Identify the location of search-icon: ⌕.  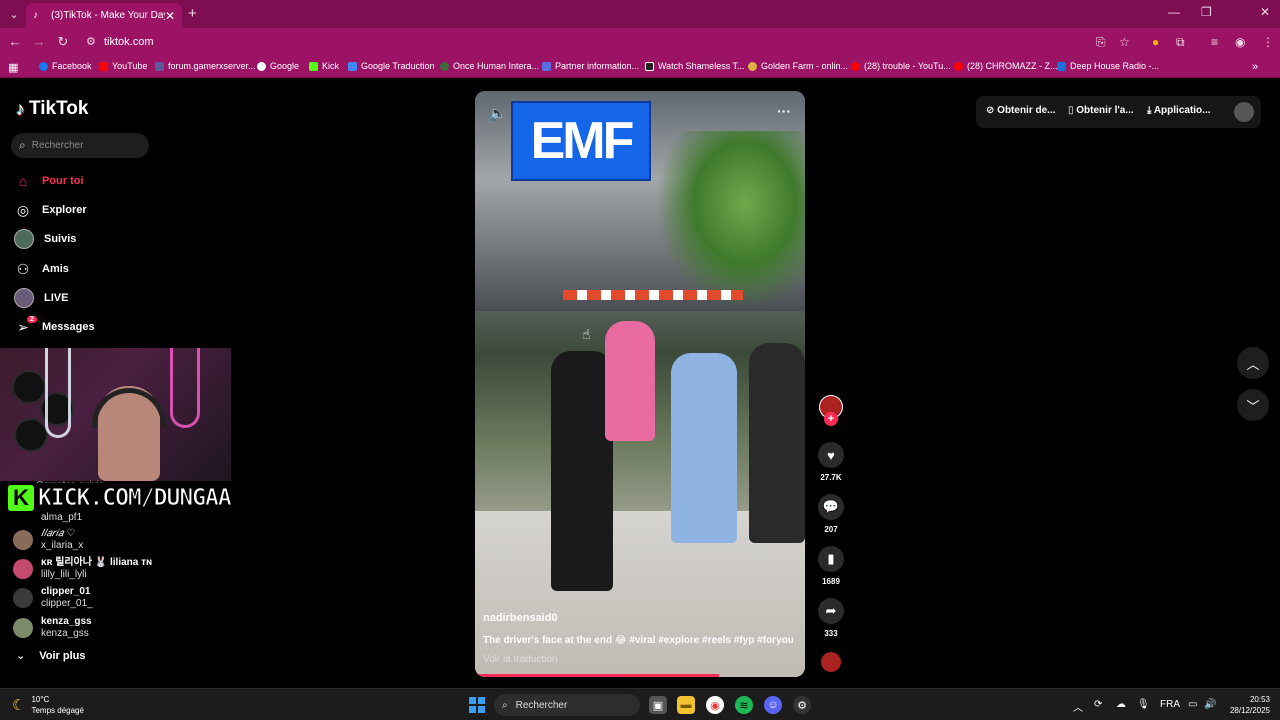
(505, 705).